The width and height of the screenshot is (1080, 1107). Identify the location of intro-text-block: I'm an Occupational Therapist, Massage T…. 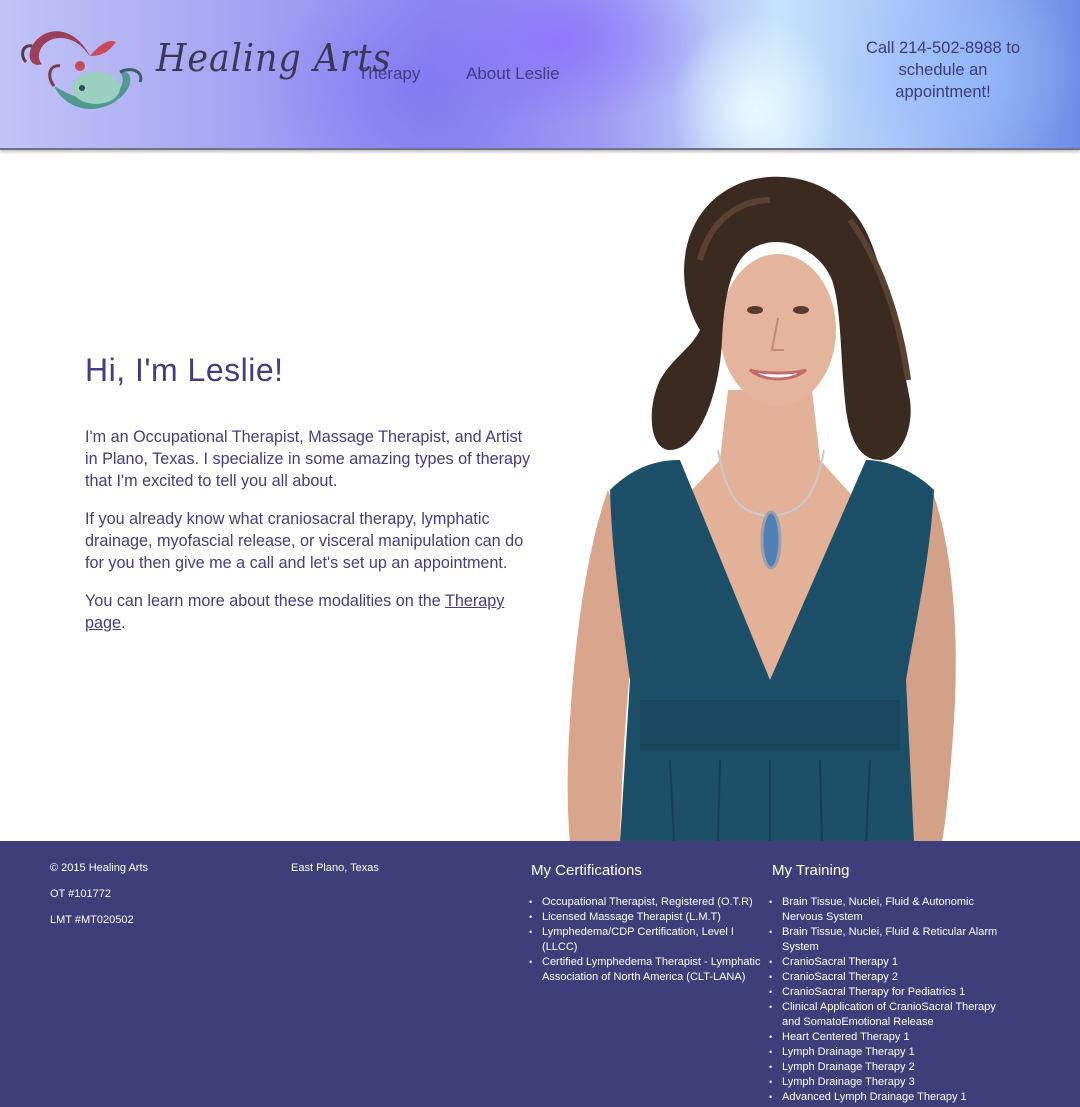
(310, 538).